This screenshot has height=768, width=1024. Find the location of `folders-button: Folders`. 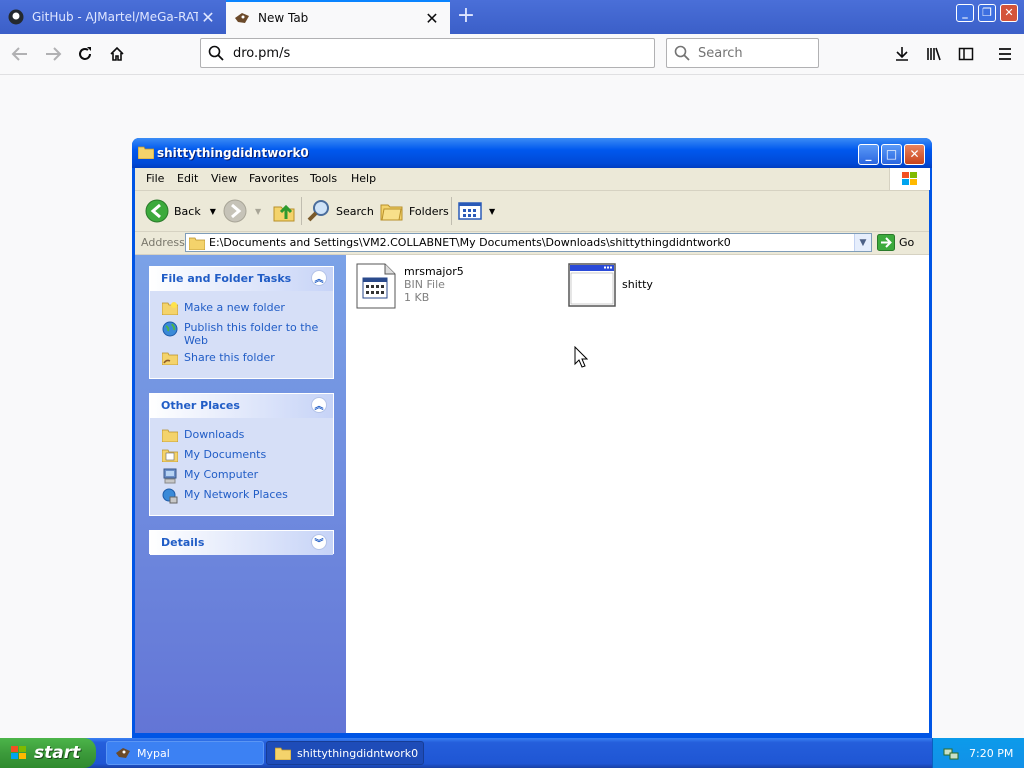

folders-button: Folders is located at coordinates (414, 211).